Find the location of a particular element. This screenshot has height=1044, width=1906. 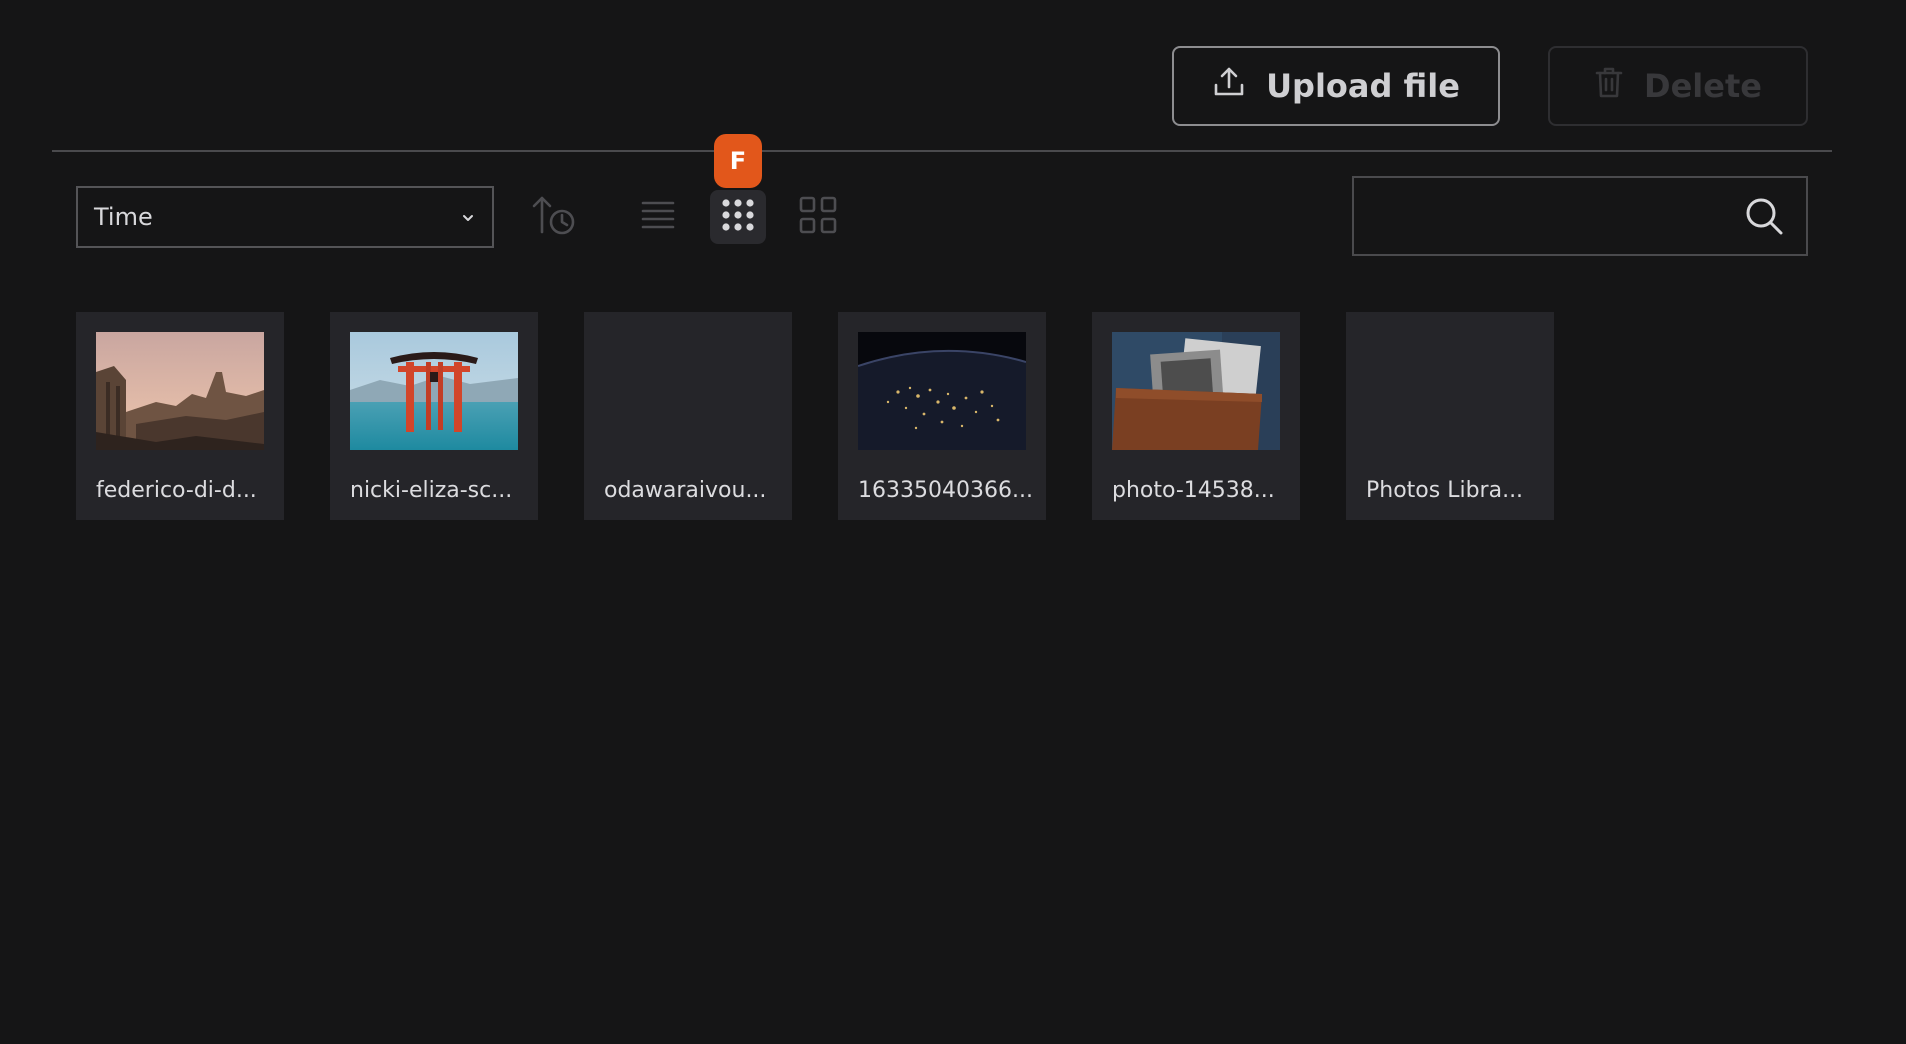

header-divider is located at coordinates (942, 151).